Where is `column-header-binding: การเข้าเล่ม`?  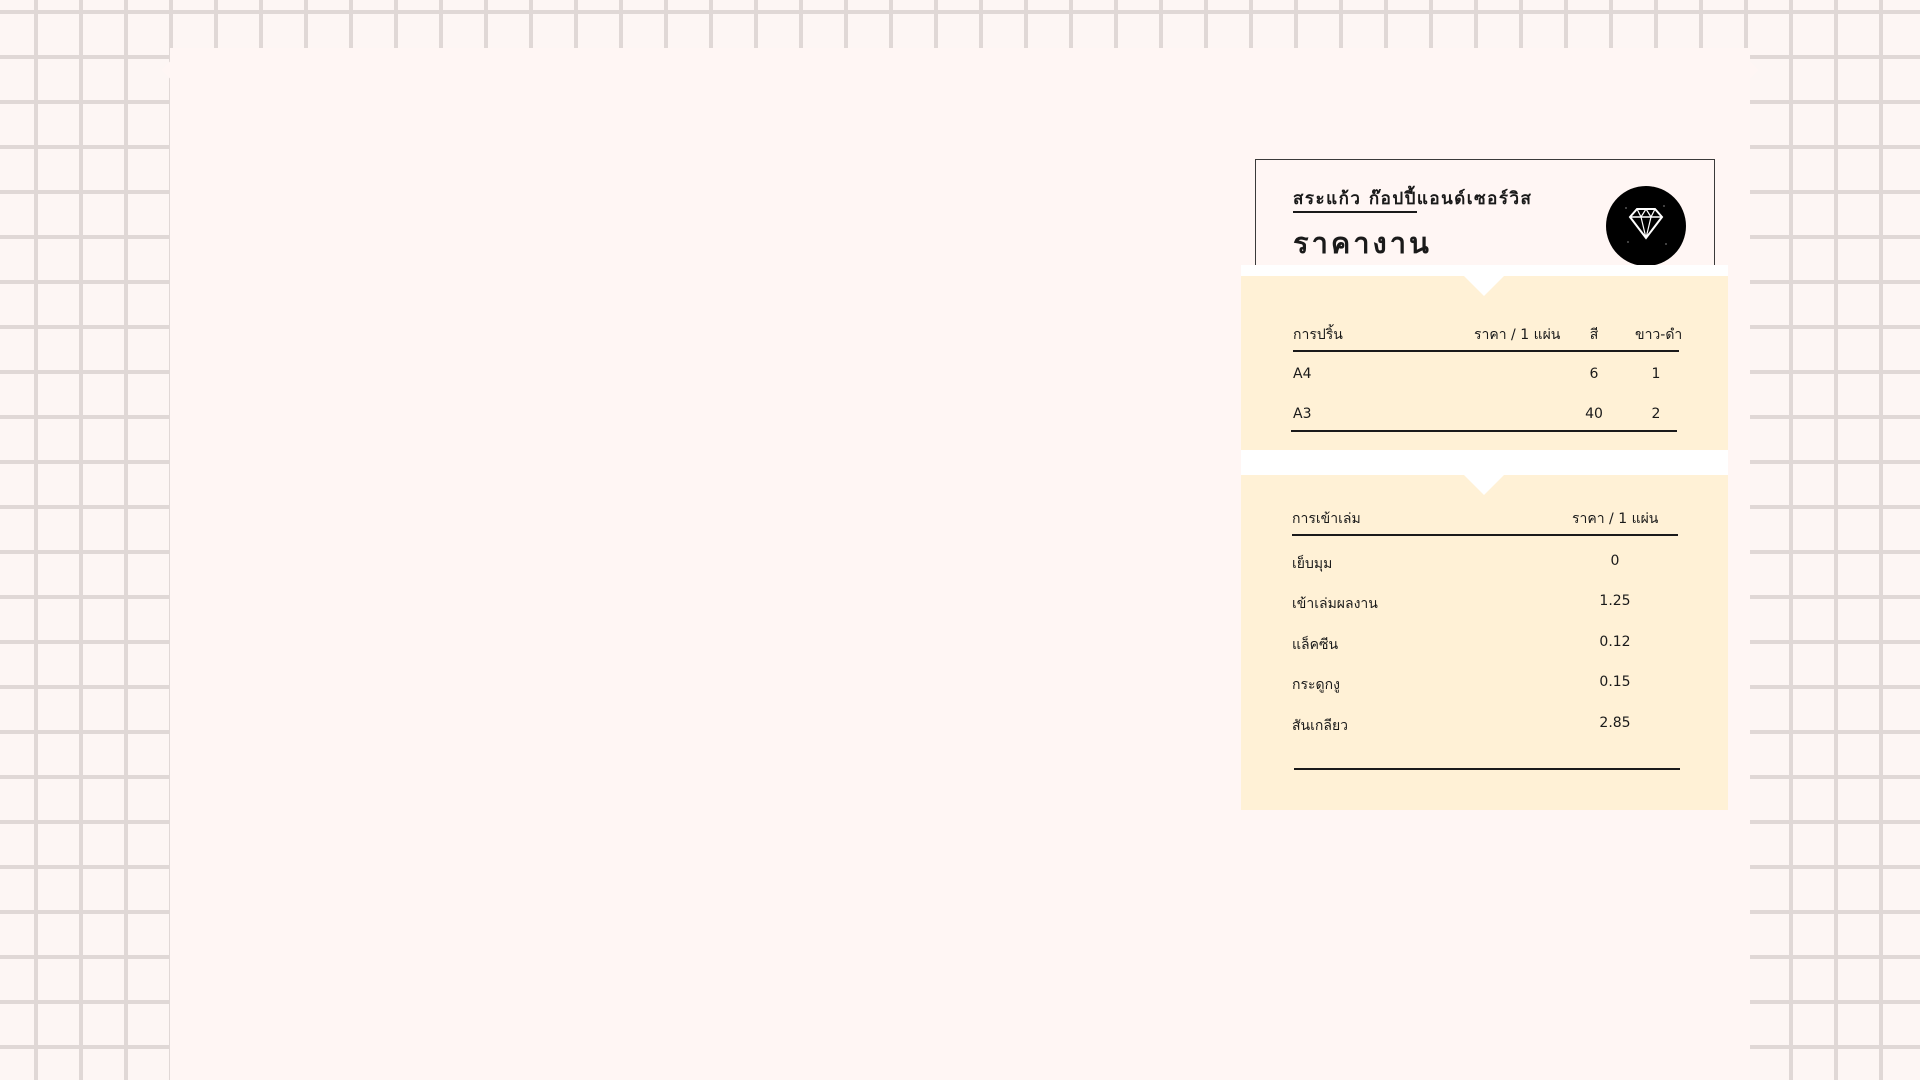
column-header-binding: การเข้าเล่ม is located at coordinates (1326, 519).